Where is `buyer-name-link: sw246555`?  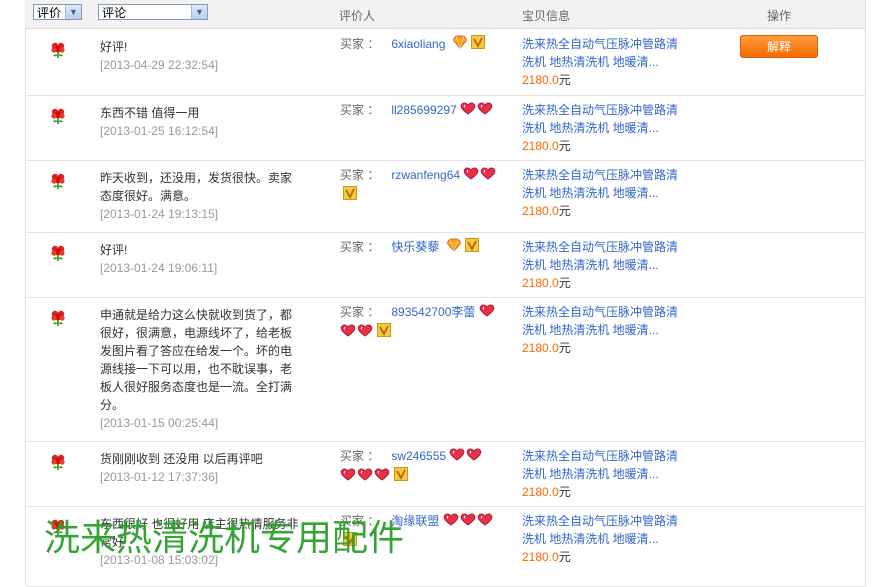
buyer-name-link: sw246555 is located at coordinates (418, 456).